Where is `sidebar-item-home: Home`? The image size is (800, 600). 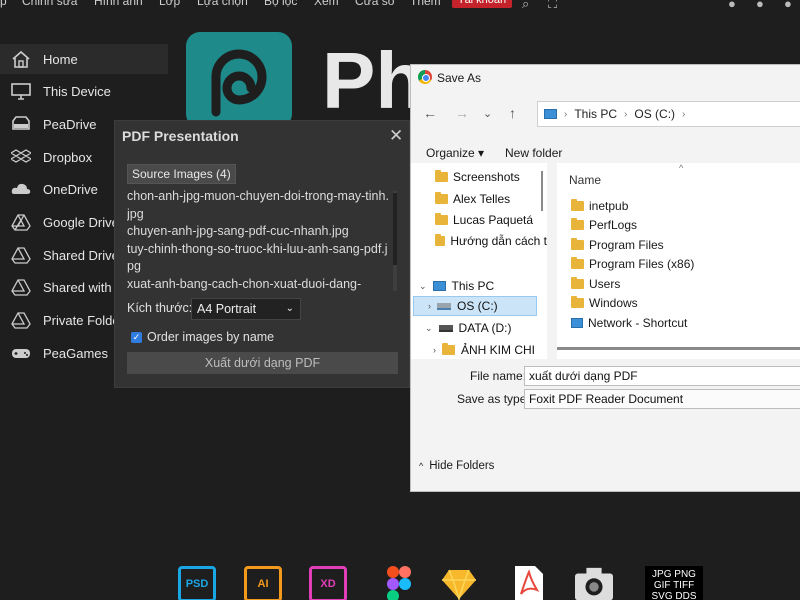
sidebar-item-home: Home is located at coordinates (84, 59).